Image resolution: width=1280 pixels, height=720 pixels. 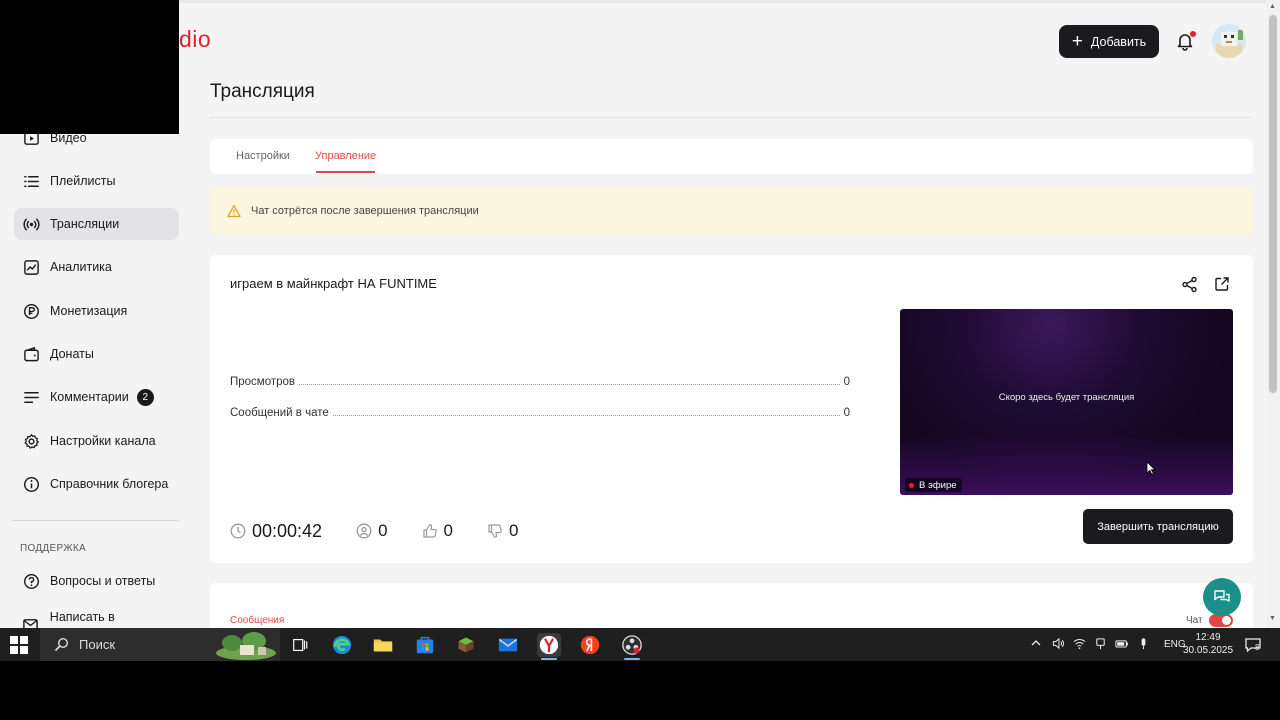 I want to click on tabs-bar: Настройки Управление, so click(x=731, y=156).